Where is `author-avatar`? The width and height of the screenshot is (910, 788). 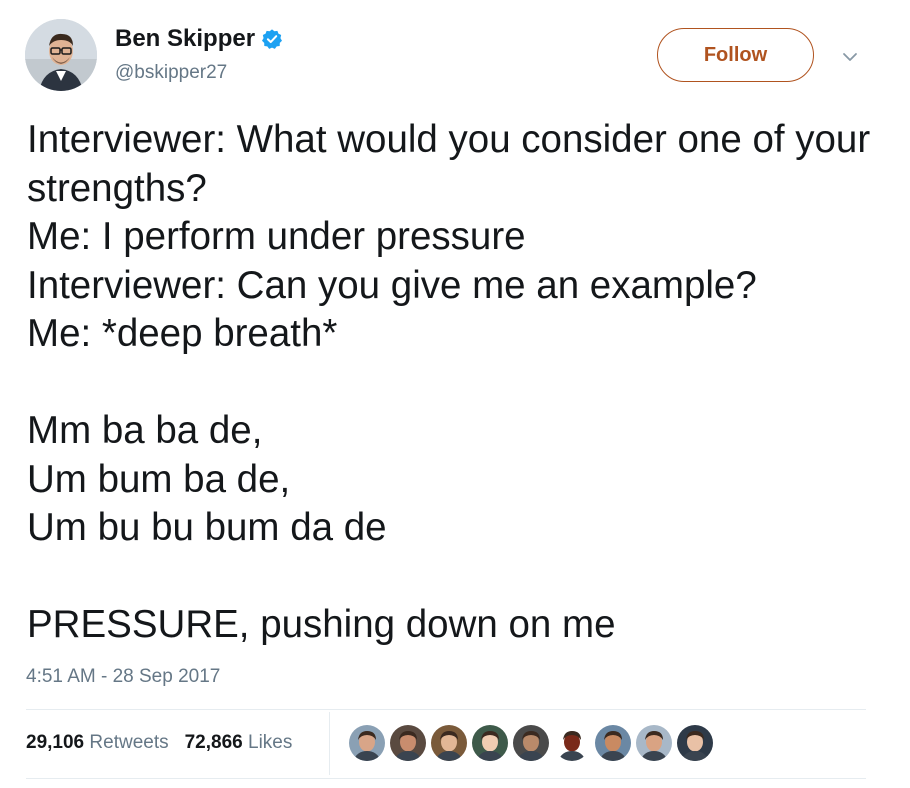 author-avatar is located at coordinates (61, 55).